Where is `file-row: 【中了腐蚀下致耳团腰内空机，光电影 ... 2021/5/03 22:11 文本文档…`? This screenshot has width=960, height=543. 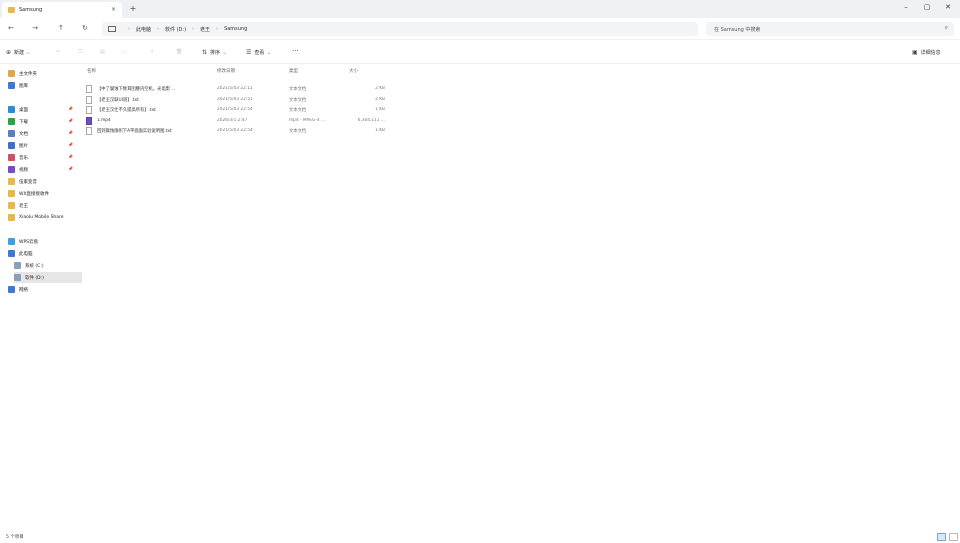
file-row: 【中了腐蚀下致耳团腰内空机，光电影 ... 2021/5/03 22:11 文本文档… is located at coordinates (244, 89).